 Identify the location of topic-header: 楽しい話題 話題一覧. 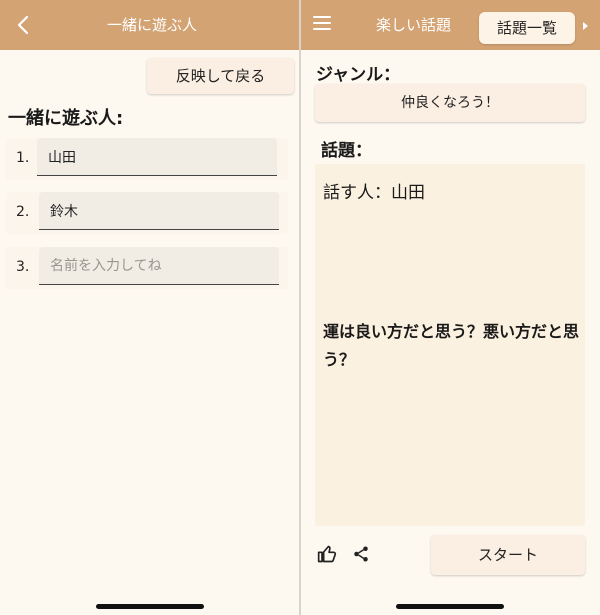
(450, 25).